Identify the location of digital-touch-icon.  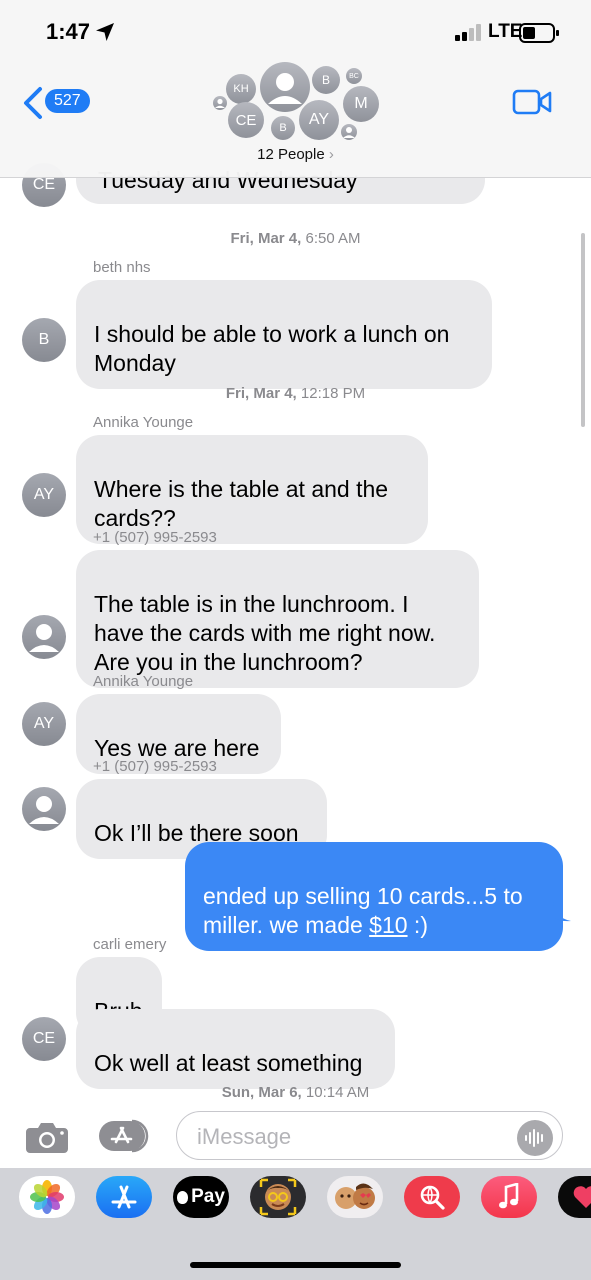
(574, 1197).